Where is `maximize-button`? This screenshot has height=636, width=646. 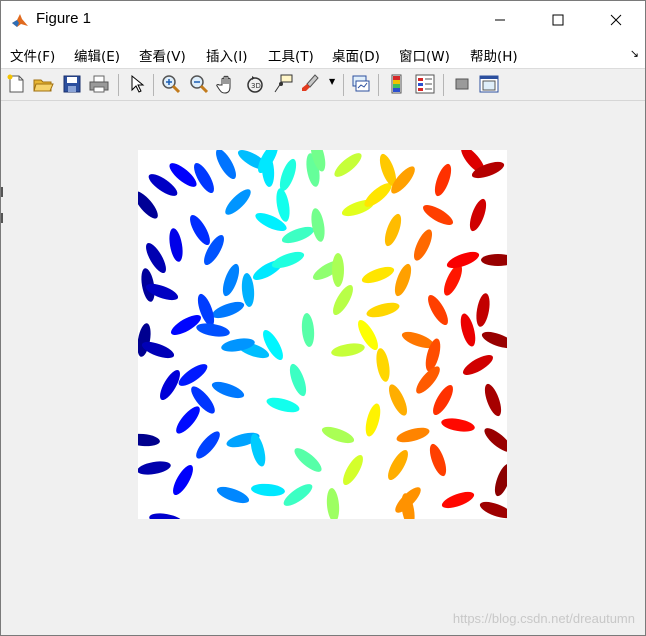 maximize-button is located at coordinates (558, 20).